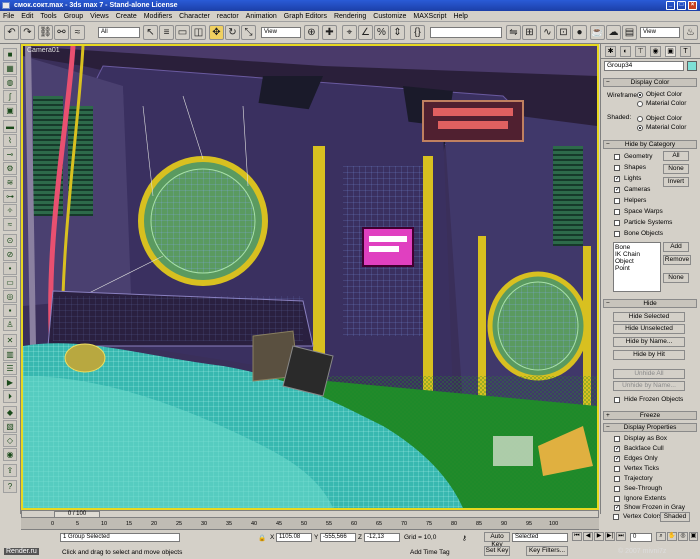 This screenshot has height=559, width=700. What do you see at coordinates (617, 234) in the screenshot?
I see `bone-objects-checkbox` at bounding box center [617, 234].